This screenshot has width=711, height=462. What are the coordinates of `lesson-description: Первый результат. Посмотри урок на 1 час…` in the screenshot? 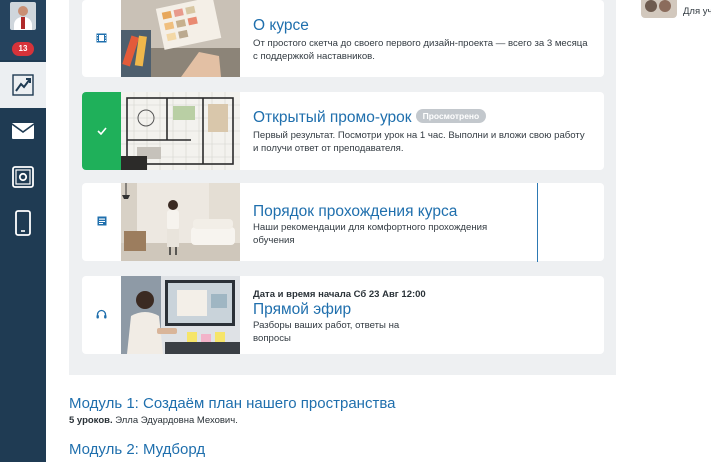 It's located at (419, 142).